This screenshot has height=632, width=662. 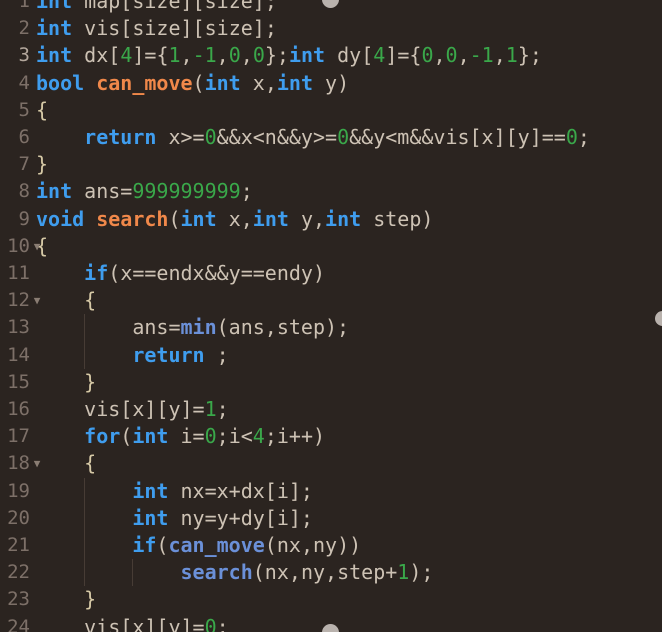 What do you see at coordinates (349, 55) in the screenshot?
I see `token-id: dy` at bounding box center [349, 55].